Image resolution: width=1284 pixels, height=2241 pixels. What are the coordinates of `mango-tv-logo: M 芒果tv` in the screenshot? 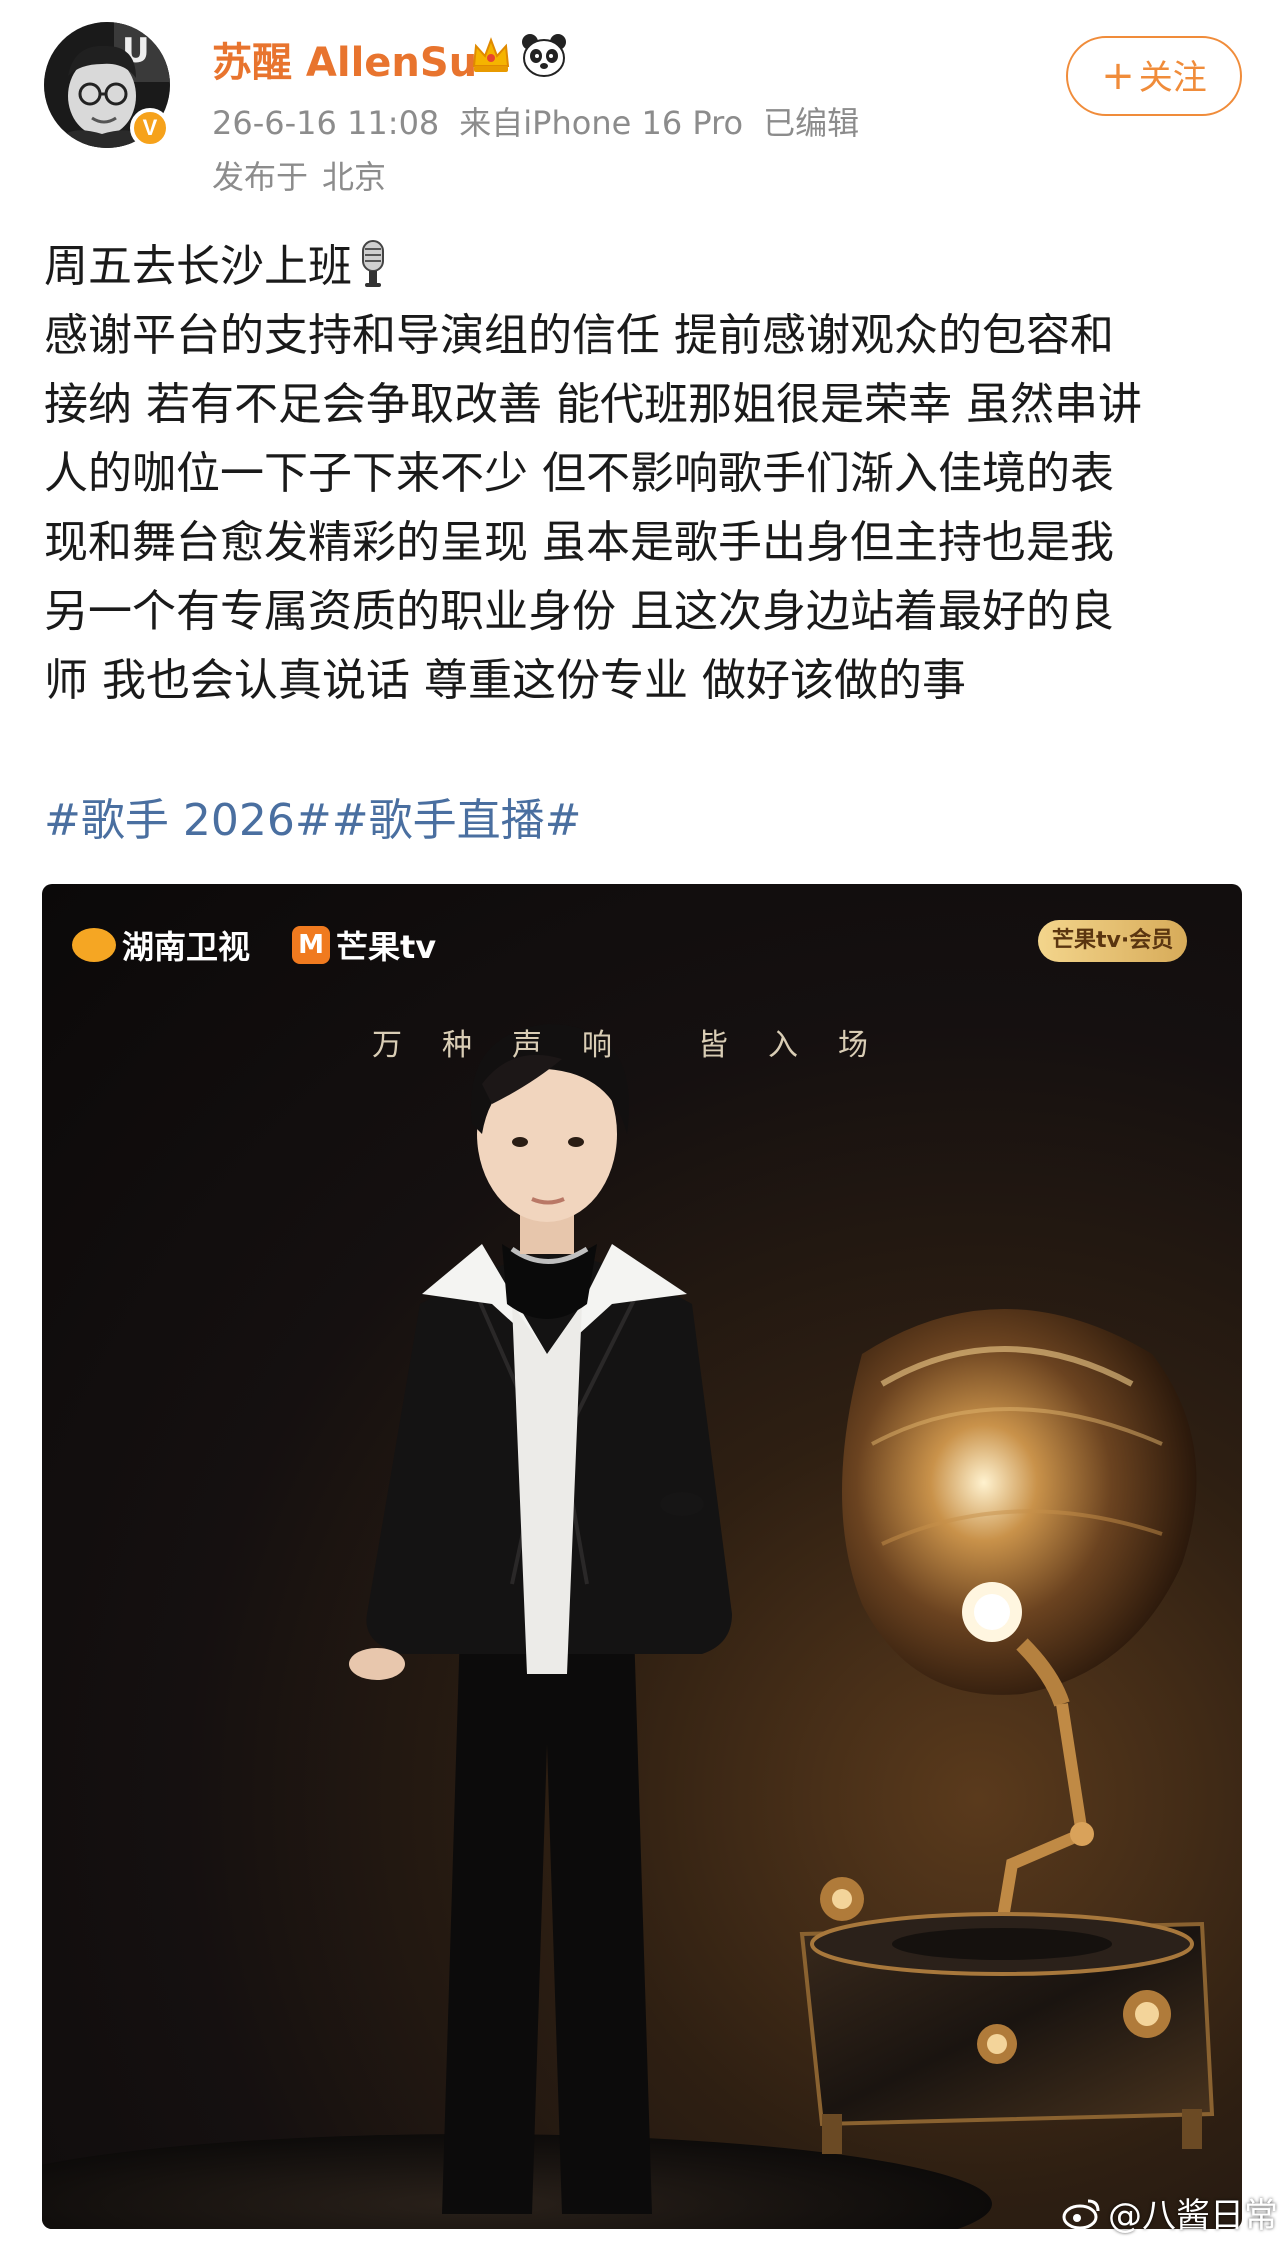 It's located at (364, 945).